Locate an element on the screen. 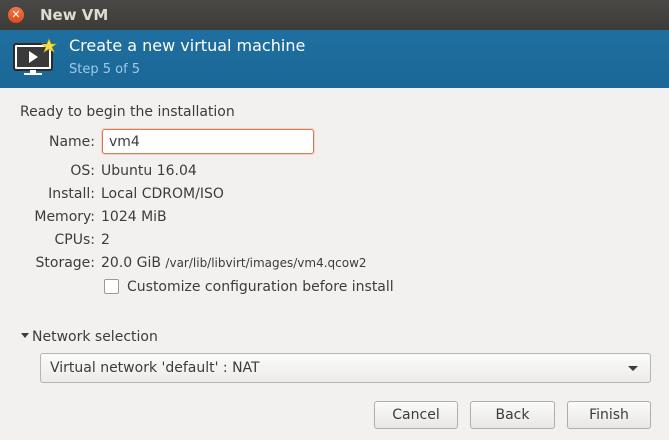 Image resolution: width=669 pixels, height=440 pixels. window-title: New VM is located at coordinates (74, 15).